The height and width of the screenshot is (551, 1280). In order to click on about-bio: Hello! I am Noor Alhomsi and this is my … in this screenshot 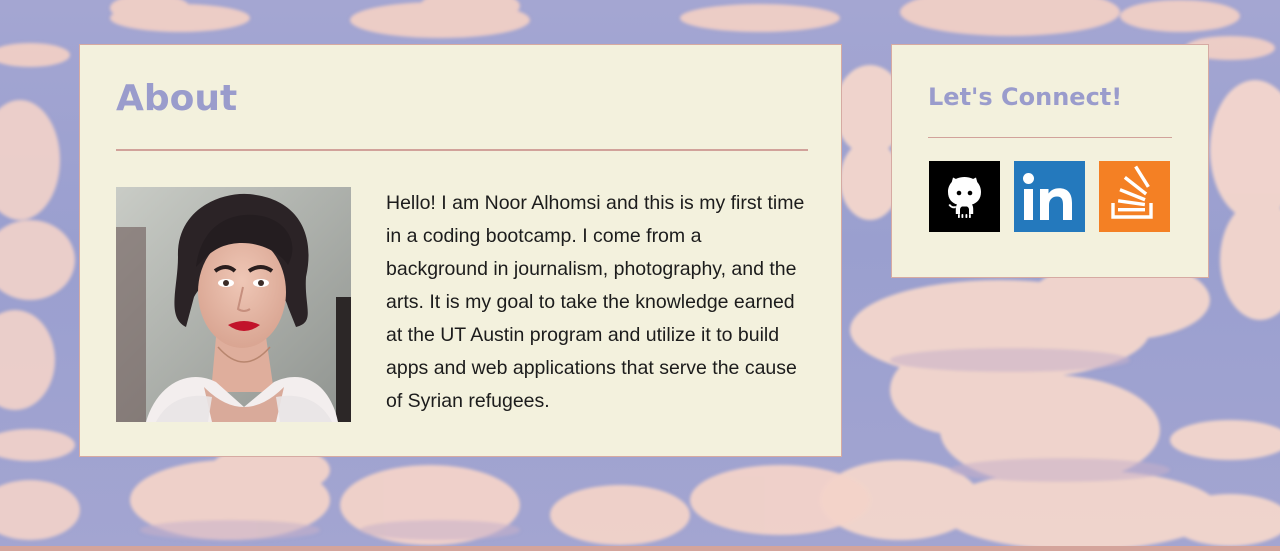, I will do `click(595, 302)`.